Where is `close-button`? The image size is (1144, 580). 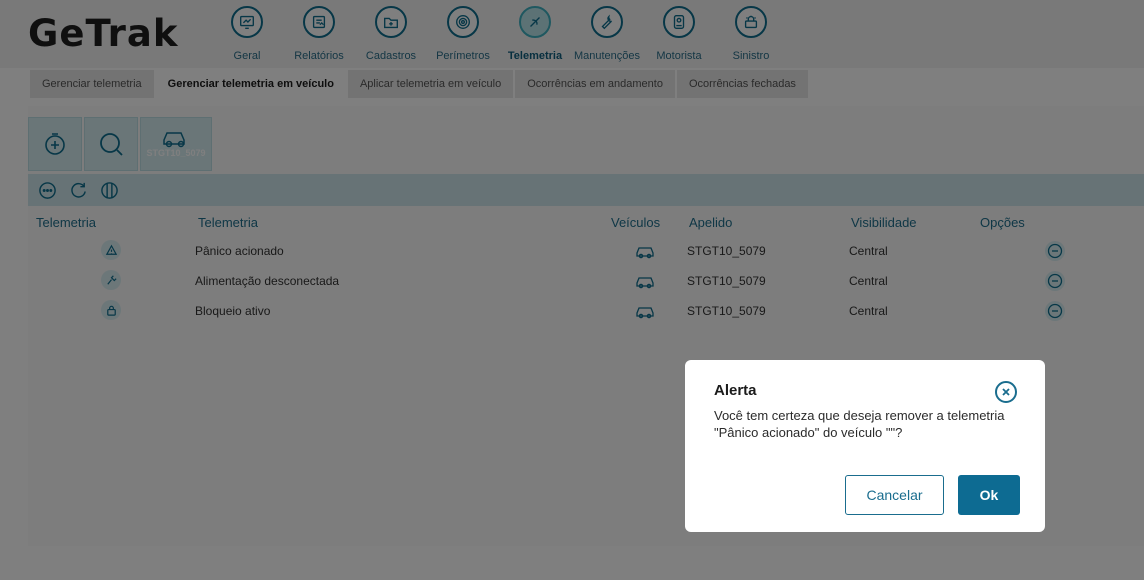 close-button is located at coordinates (1006, 392).